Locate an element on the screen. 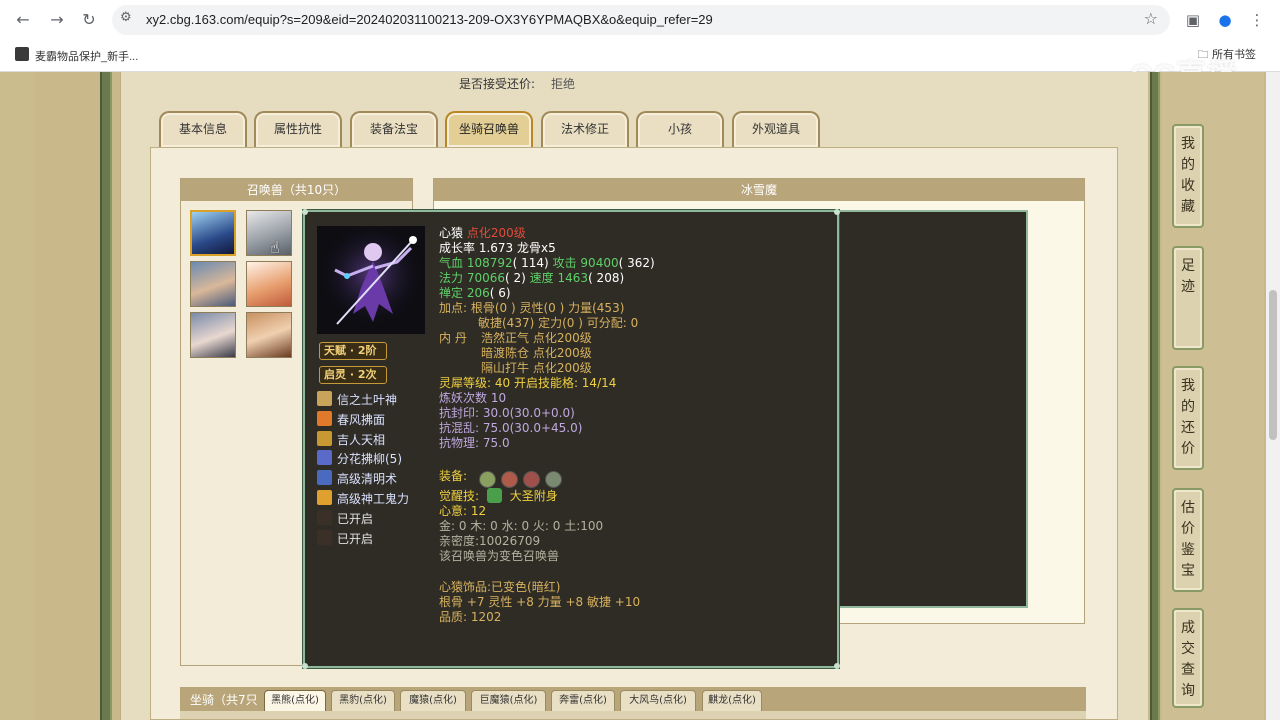 The image size is (1280, 720). back-icon: ← is located at coordinates (23, 20).